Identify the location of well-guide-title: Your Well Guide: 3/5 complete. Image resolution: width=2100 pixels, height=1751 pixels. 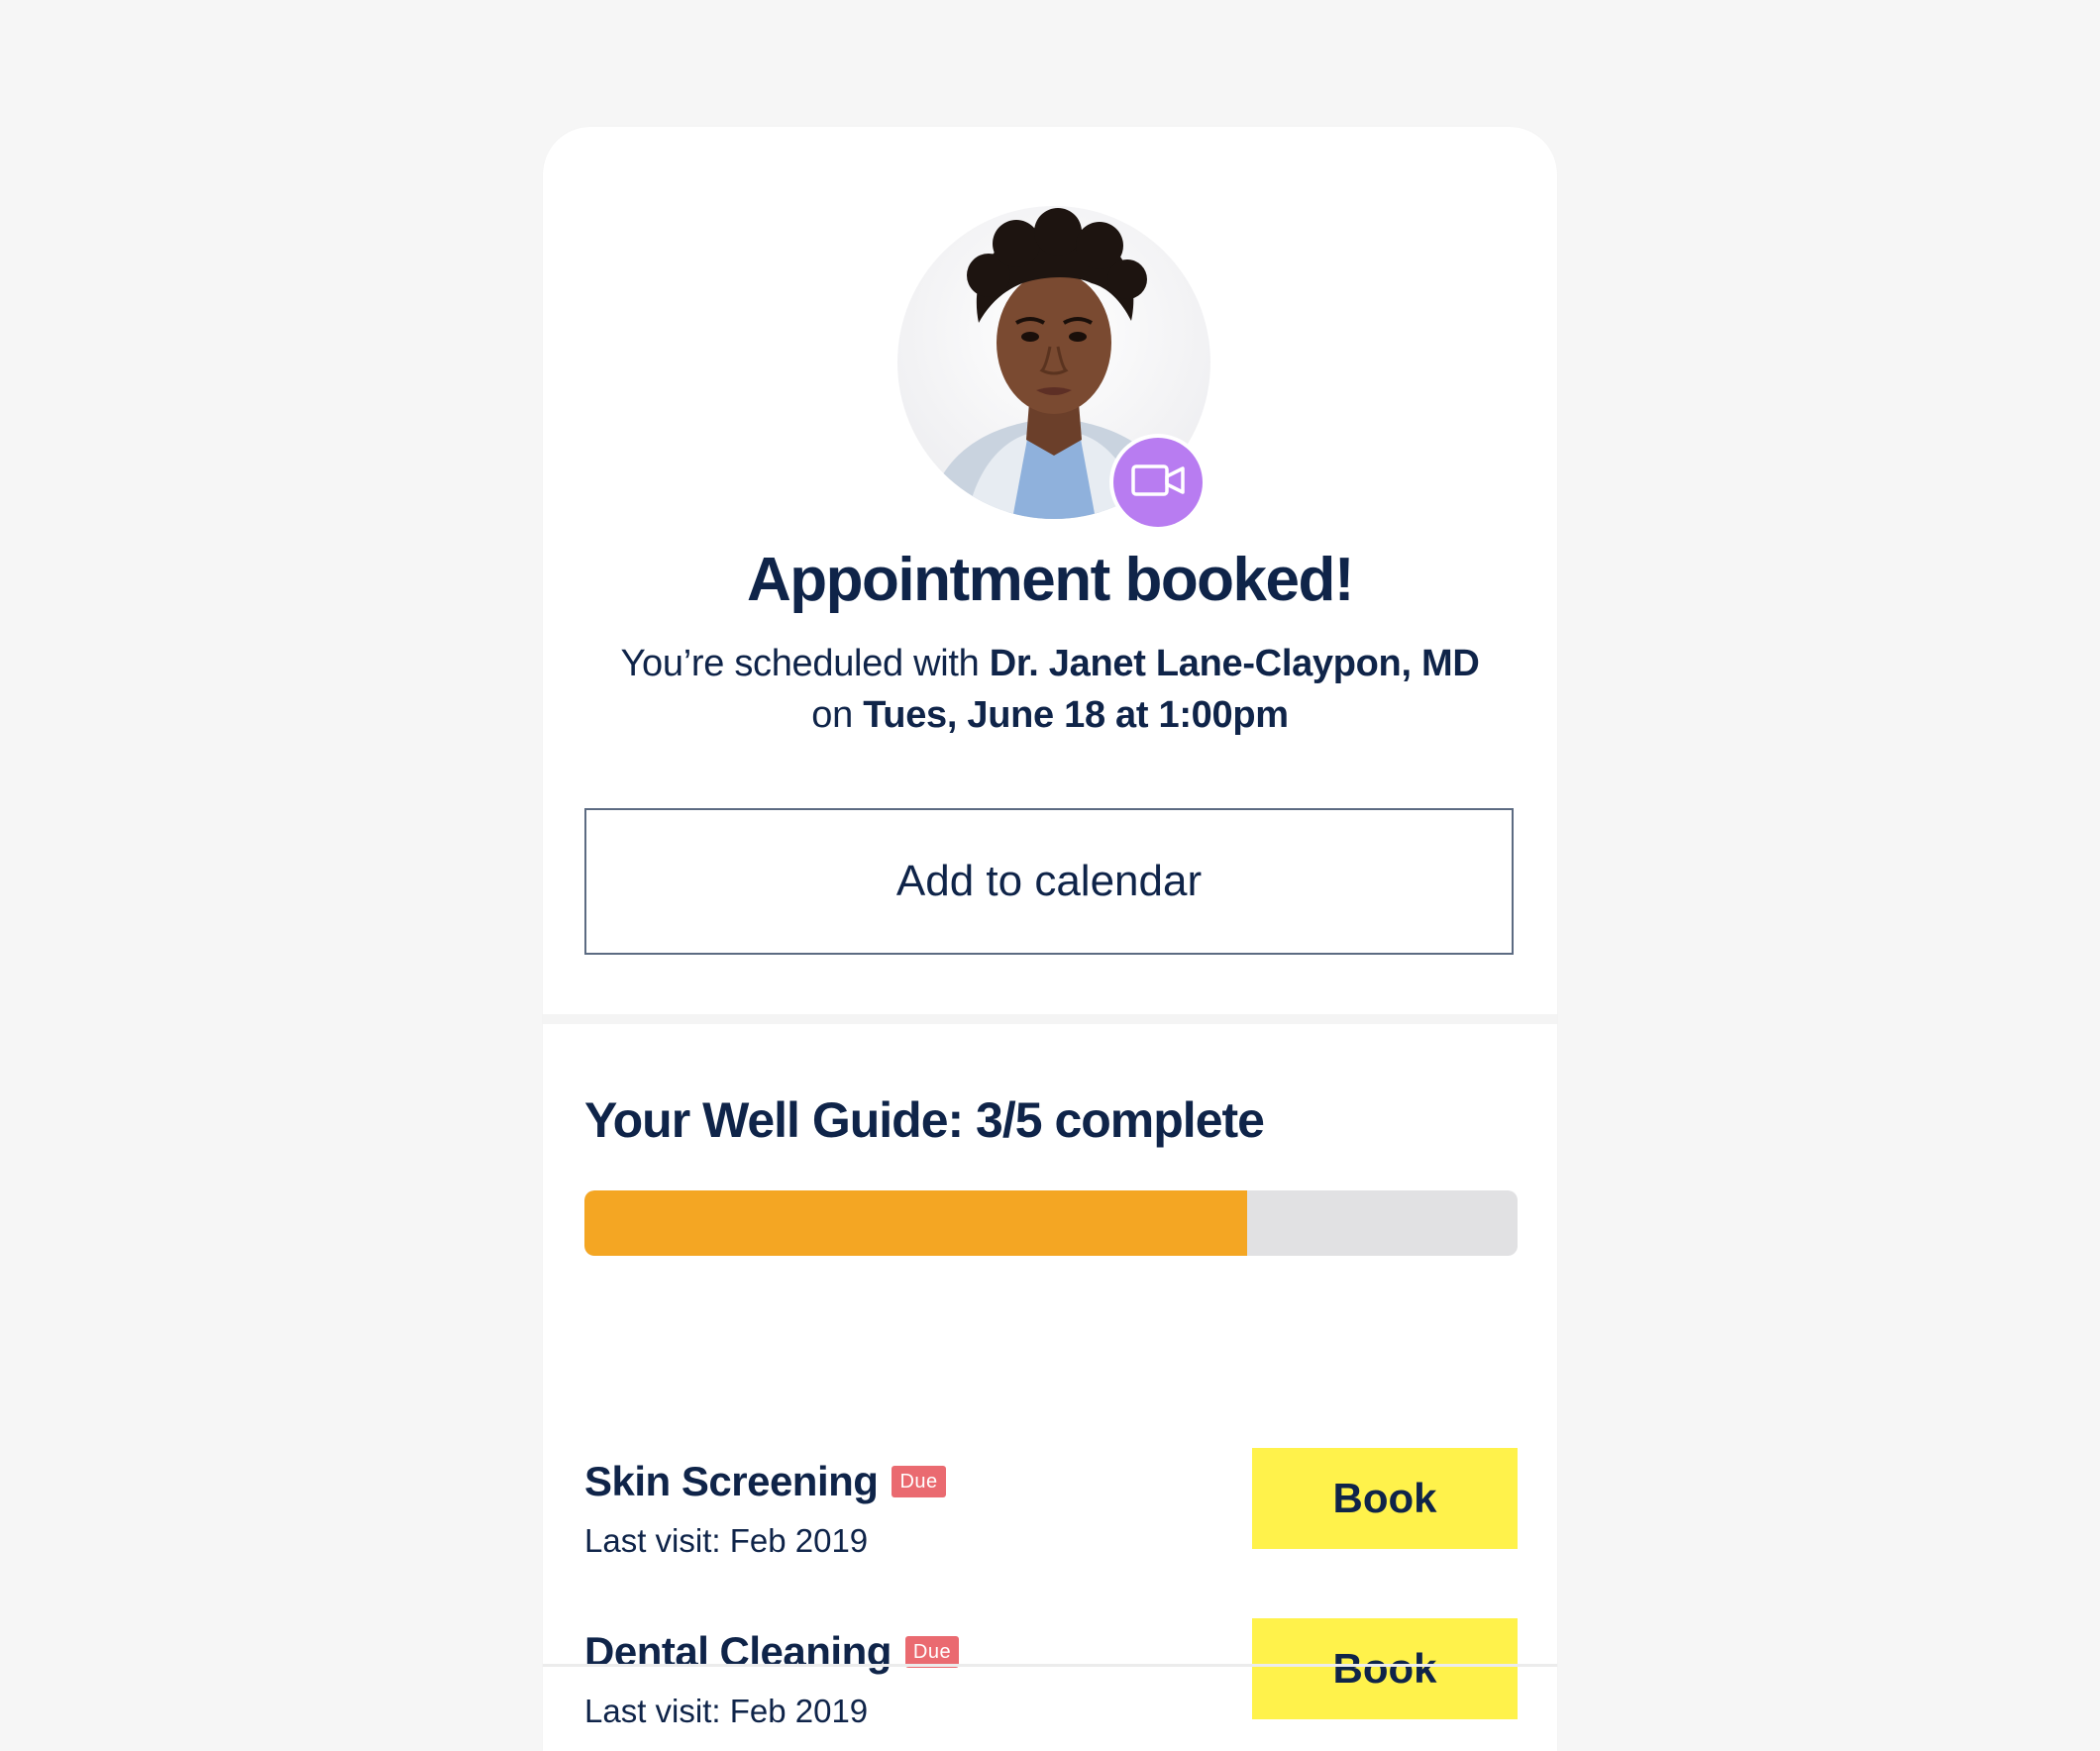
(924, 1120).